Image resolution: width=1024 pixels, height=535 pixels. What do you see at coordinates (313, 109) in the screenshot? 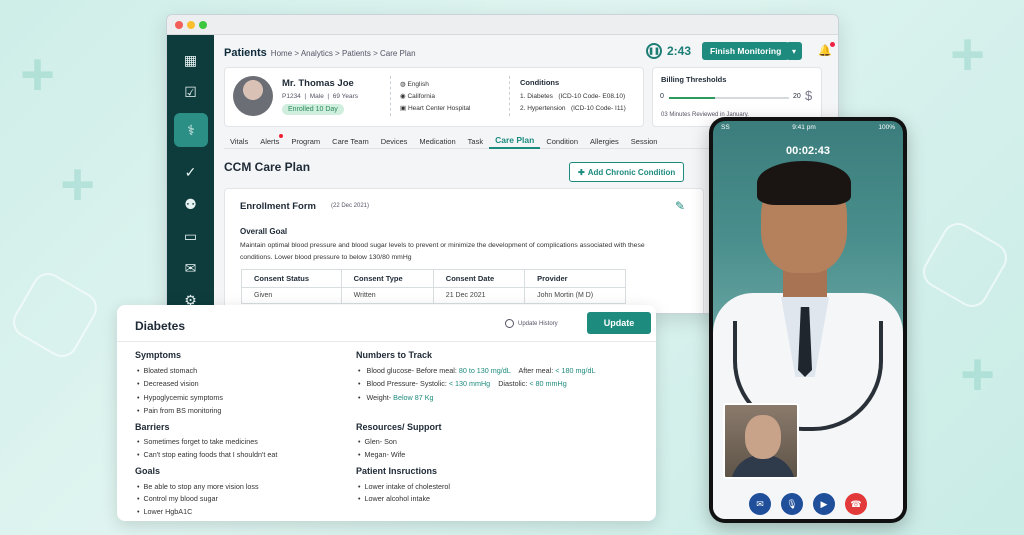
I see `enrolled-badge: Enrolled 10 Day` at bounding box center [313, 109].